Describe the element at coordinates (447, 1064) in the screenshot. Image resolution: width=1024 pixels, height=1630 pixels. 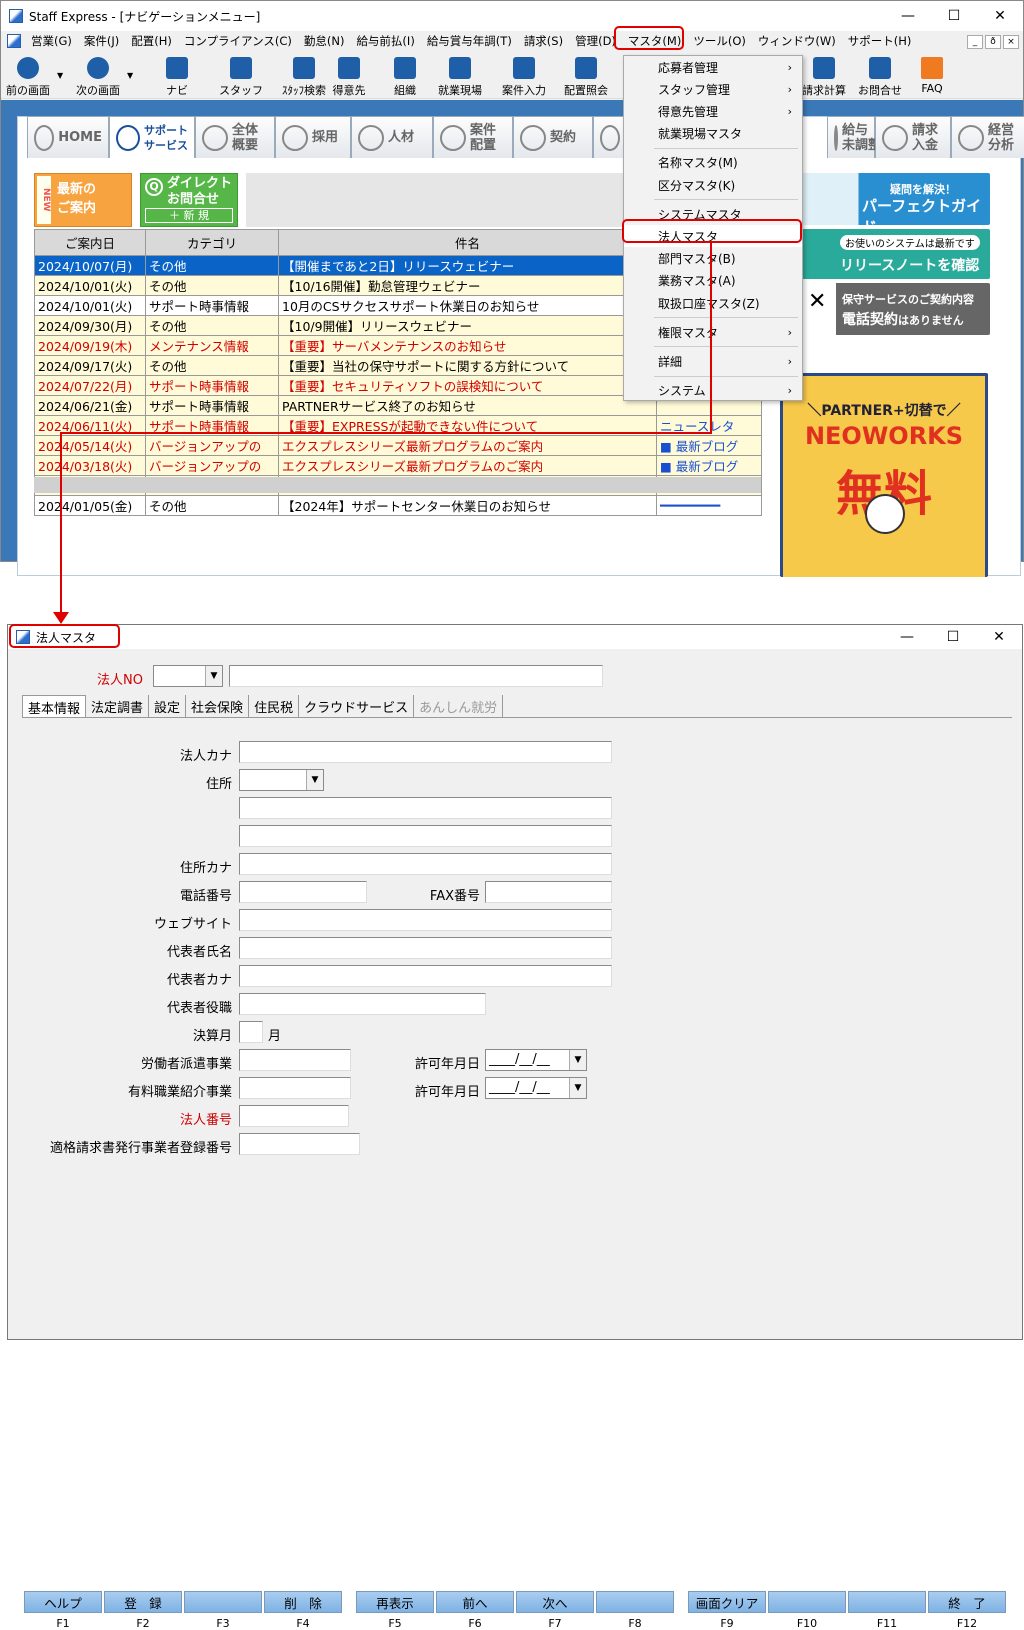
I see `label-dispatch_date: 許可年月日` at that location.